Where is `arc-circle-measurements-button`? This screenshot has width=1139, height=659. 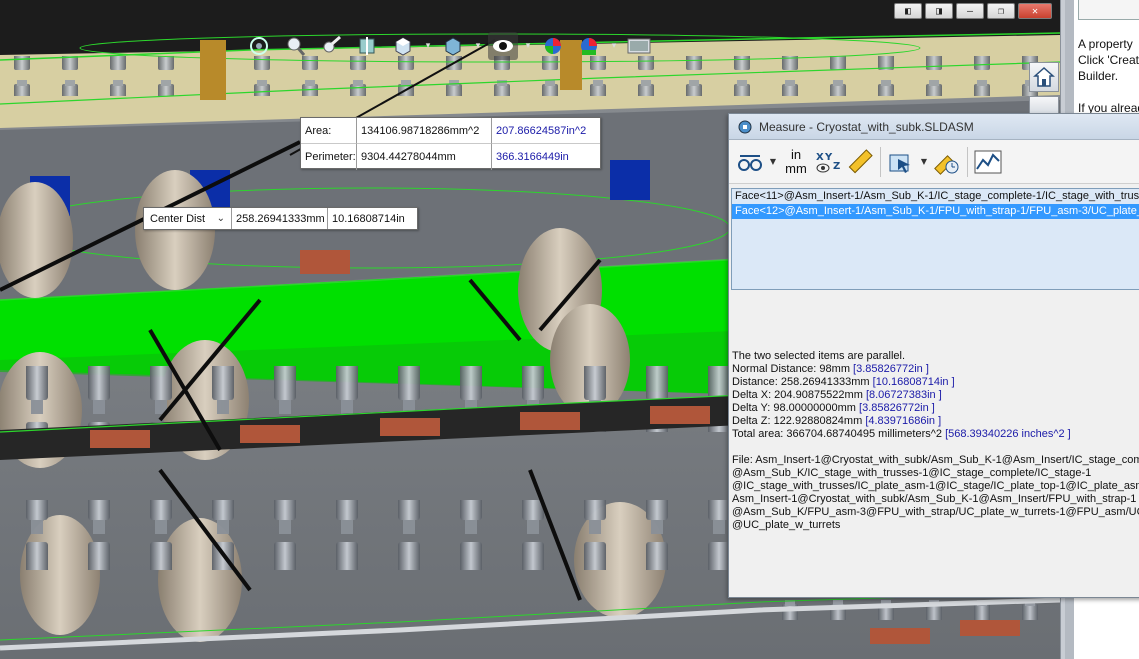
arc-circle-measurements-button is located at coordinates (750, 162).